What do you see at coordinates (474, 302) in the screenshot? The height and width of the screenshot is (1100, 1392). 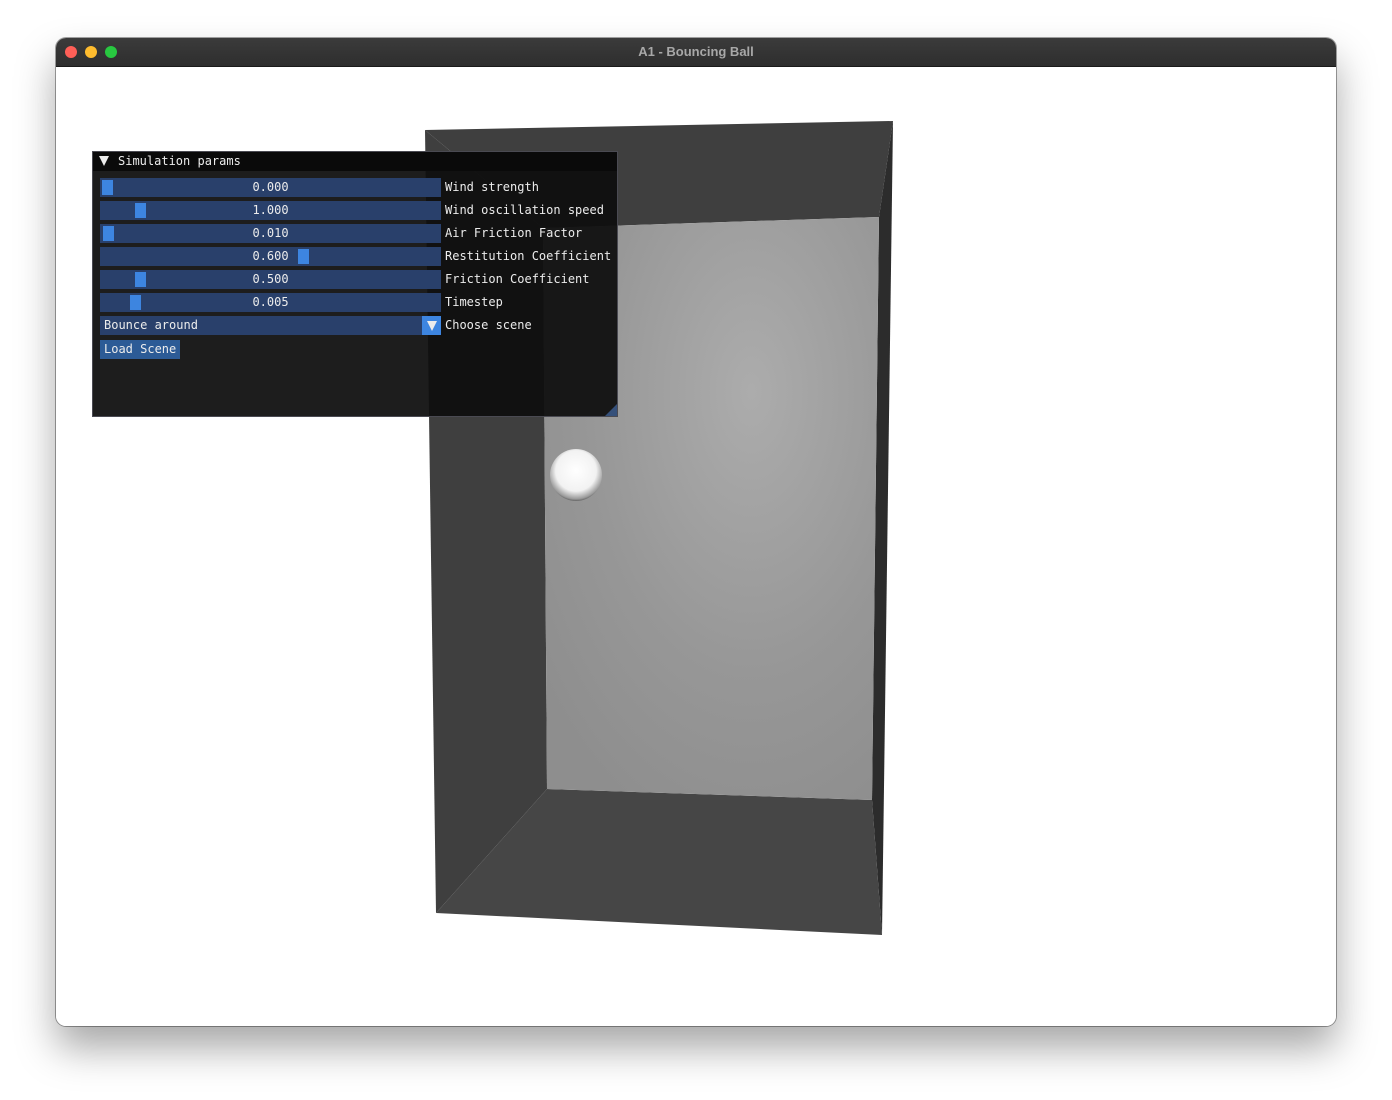 I see `slider-label: Timestep` at bounding box center [474, 302].